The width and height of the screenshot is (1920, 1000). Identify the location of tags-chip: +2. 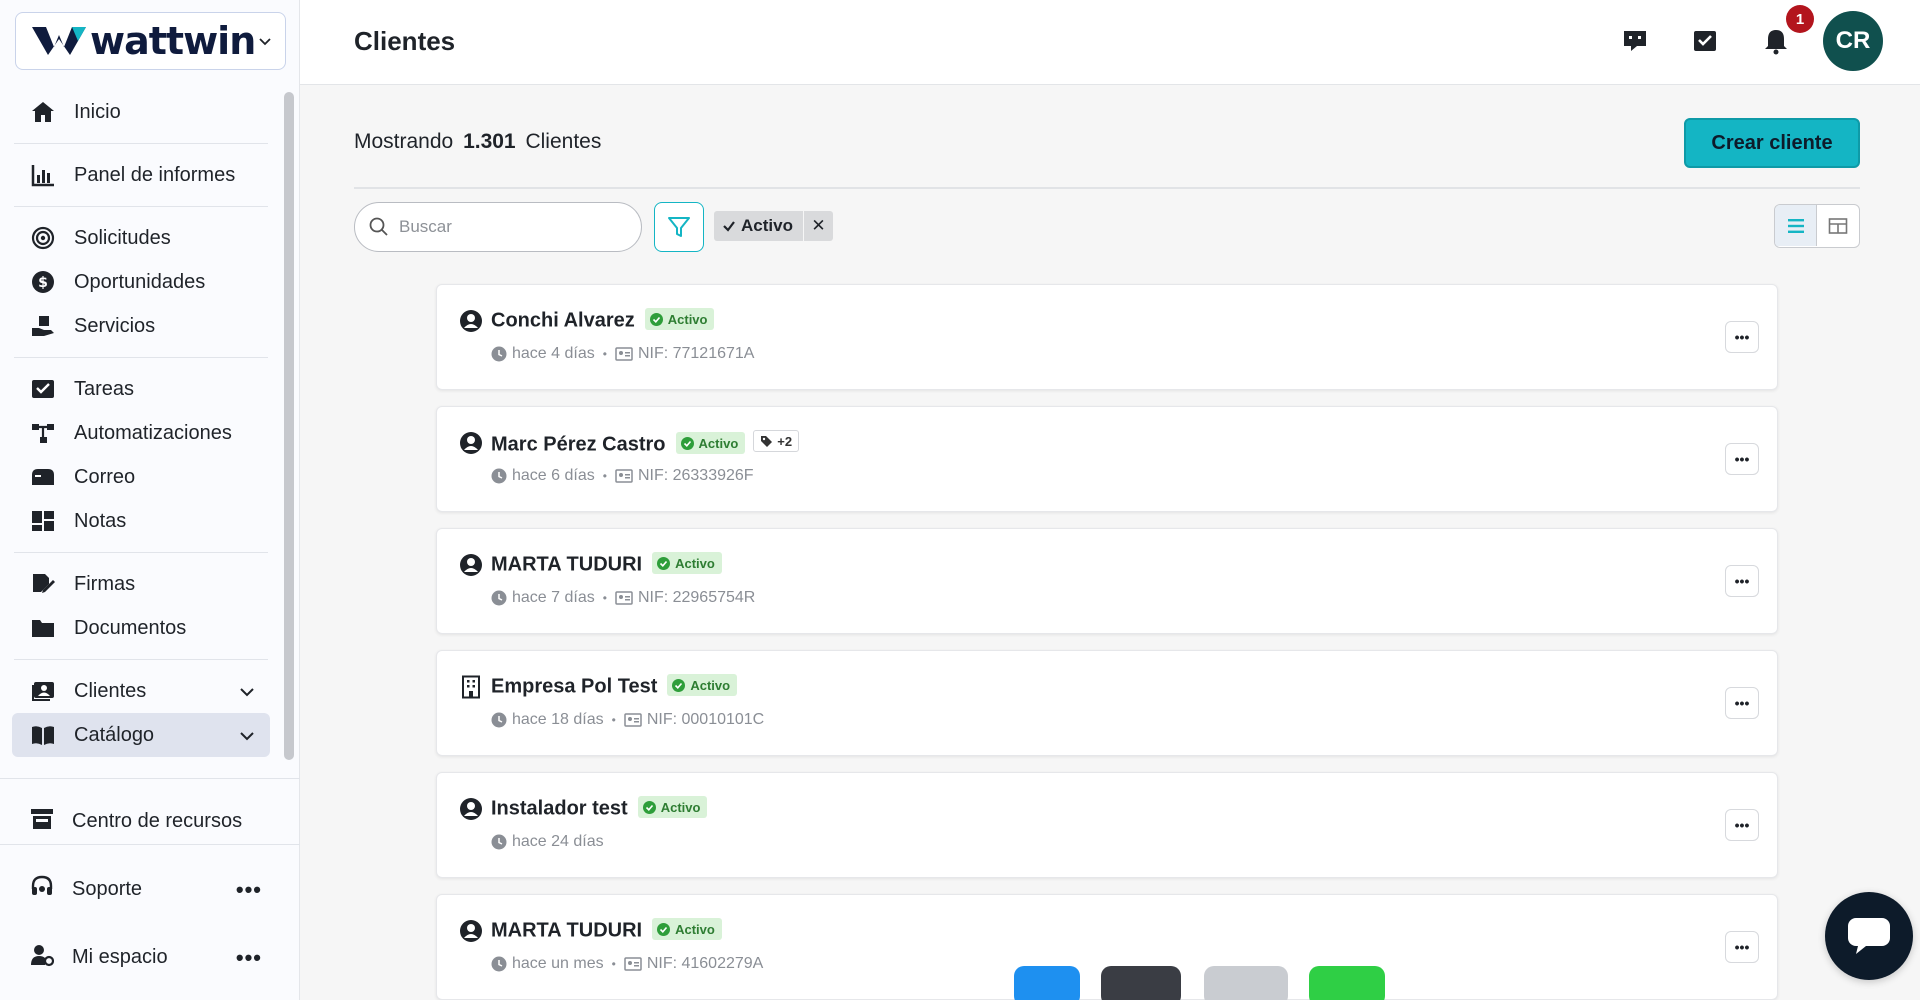
(776, 441).